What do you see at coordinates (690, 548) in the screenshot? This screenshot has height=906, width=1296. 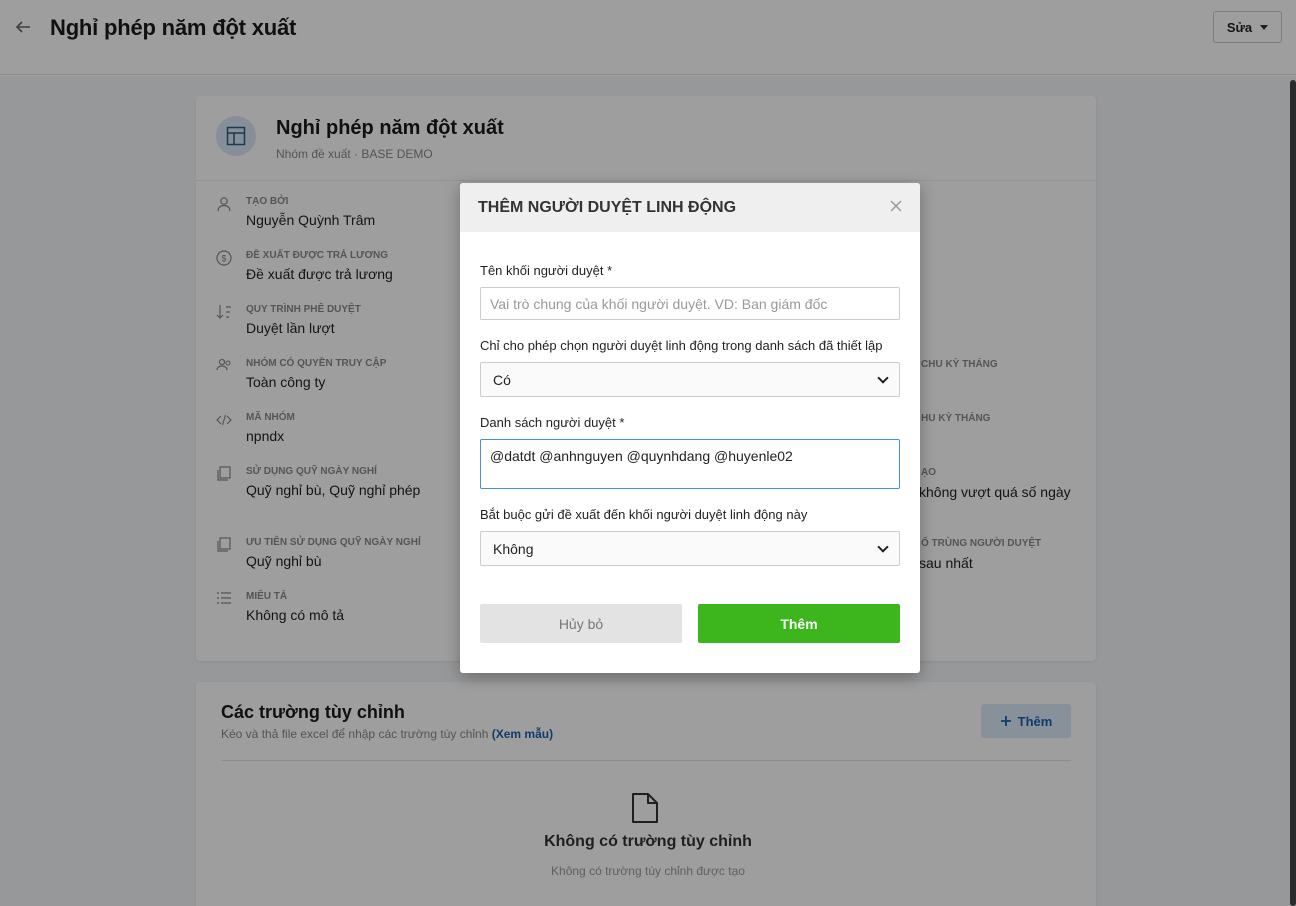 I see `required-select: Không` at bounding box center [690, 548].